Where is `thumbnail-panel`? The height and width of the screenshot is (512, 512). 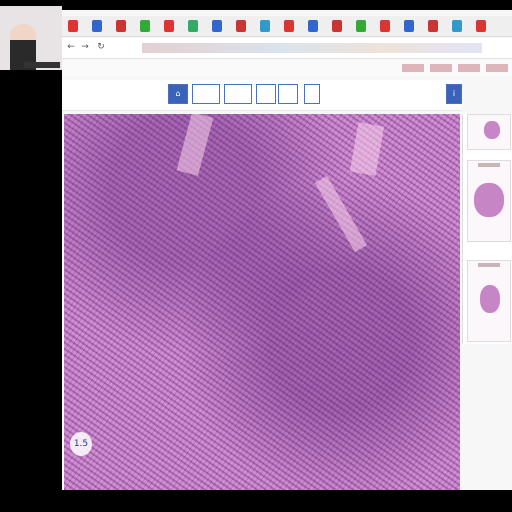
thumbnail-panel is located at coordinates (487, 229).